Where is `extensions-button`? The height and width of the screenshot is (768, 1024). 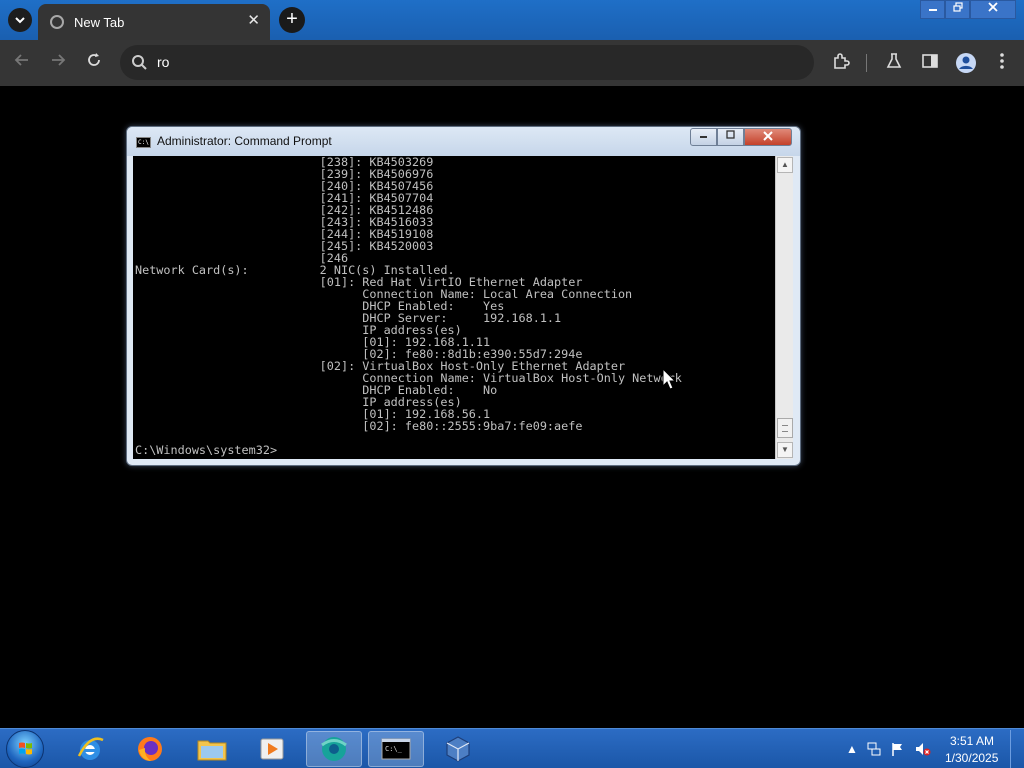
extensions-button is located at coordinates (841, 63).